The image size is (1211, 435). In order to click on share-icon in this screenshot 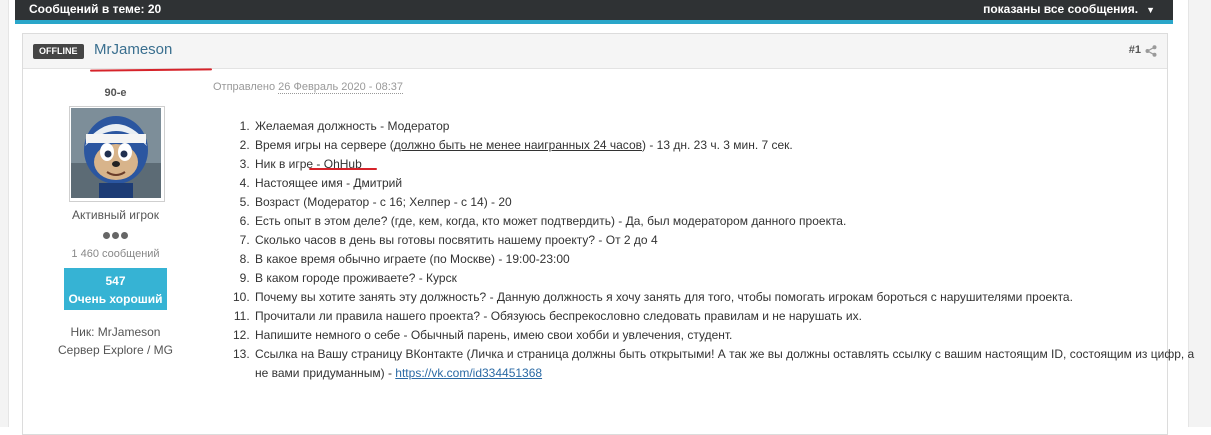, I will do `click(1151, 53)`.